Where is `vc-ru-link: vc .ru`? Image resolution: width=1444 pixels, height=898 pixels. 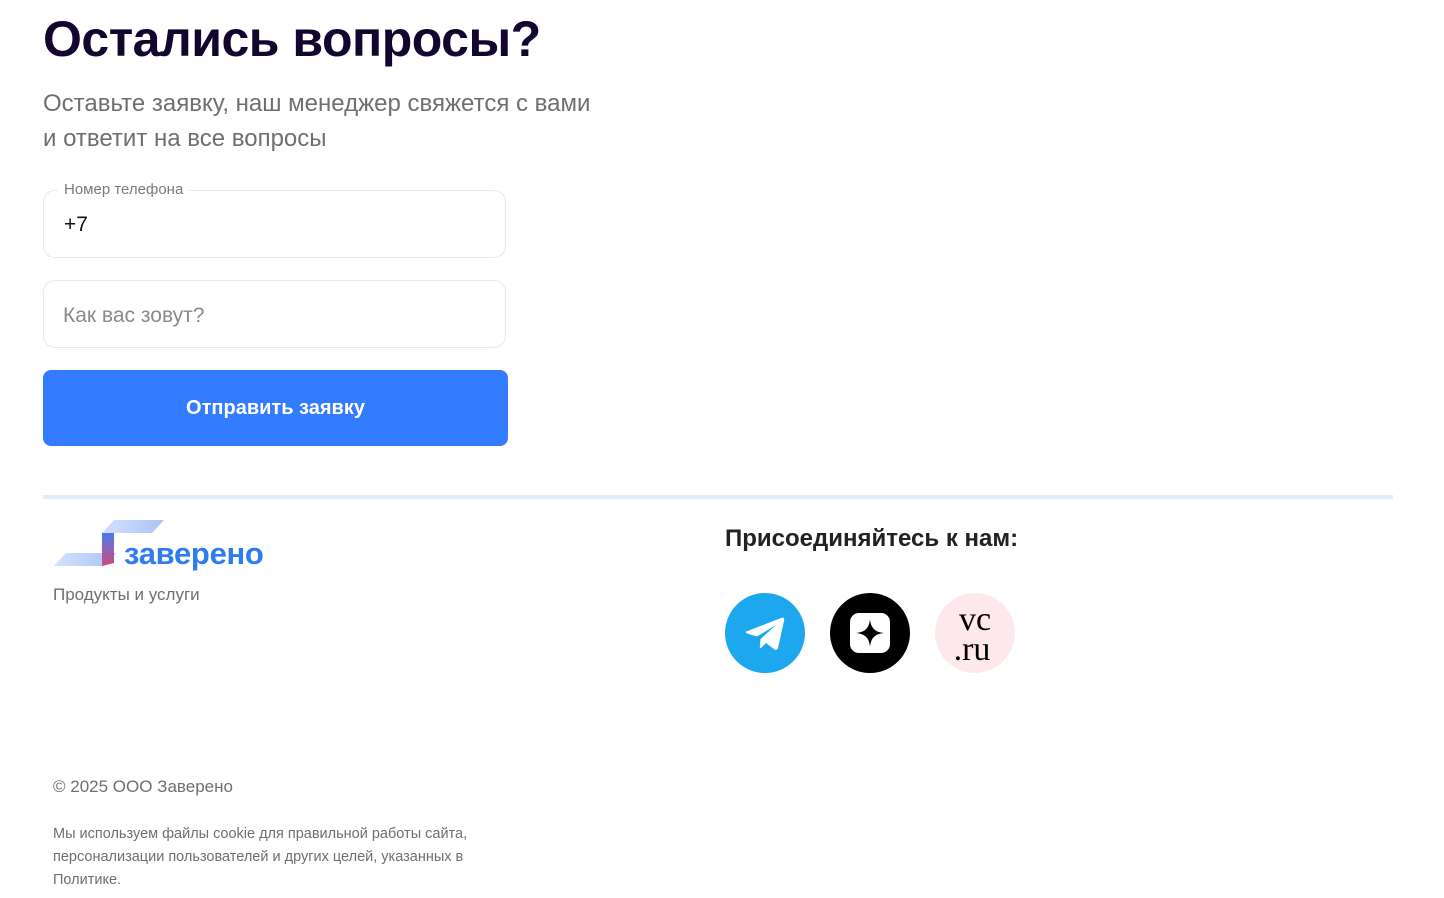
vc-ru-link: vc .ru is located at coordinates (975, 633).